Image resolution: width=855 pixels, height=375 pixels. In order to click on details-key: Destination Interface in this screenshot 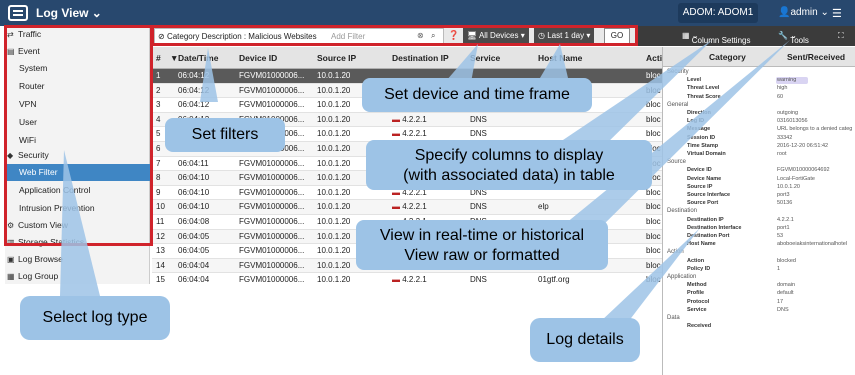, I will do `click(714, 227)`.